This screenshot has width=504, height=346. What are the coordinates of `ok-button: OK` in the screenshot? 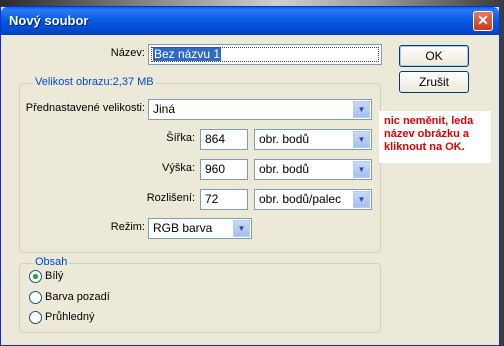 It's located at (434, 56).